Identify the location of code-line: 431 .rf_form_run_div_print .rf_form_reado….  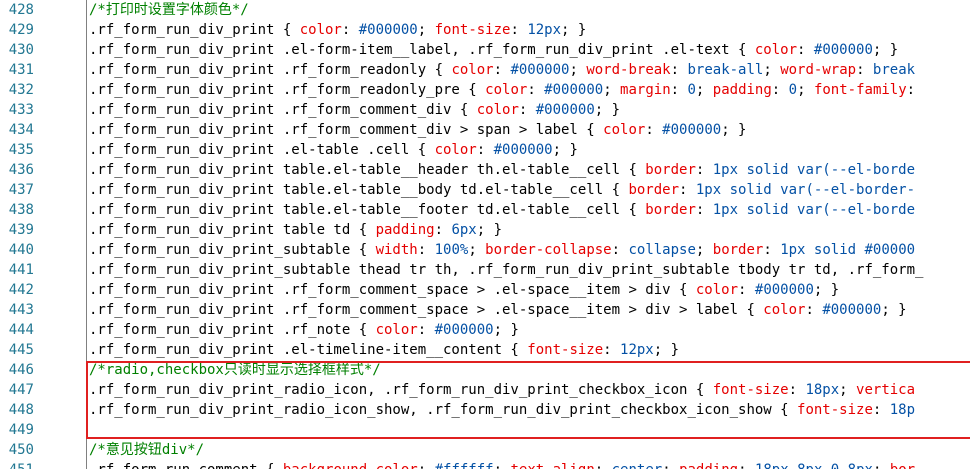
(485, 70).